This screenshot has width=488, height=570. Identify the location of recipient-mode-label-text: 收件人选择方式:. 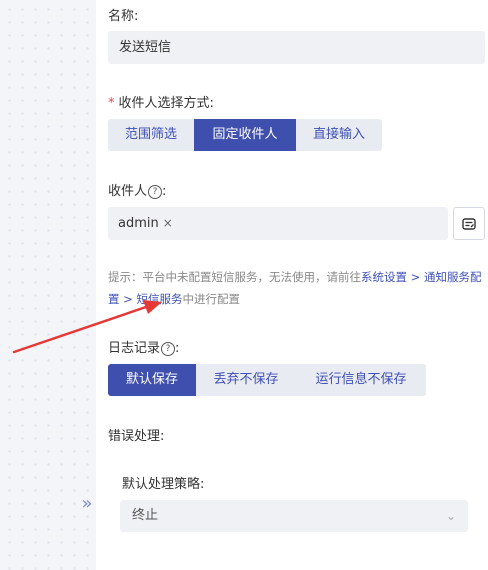
(166, 103).